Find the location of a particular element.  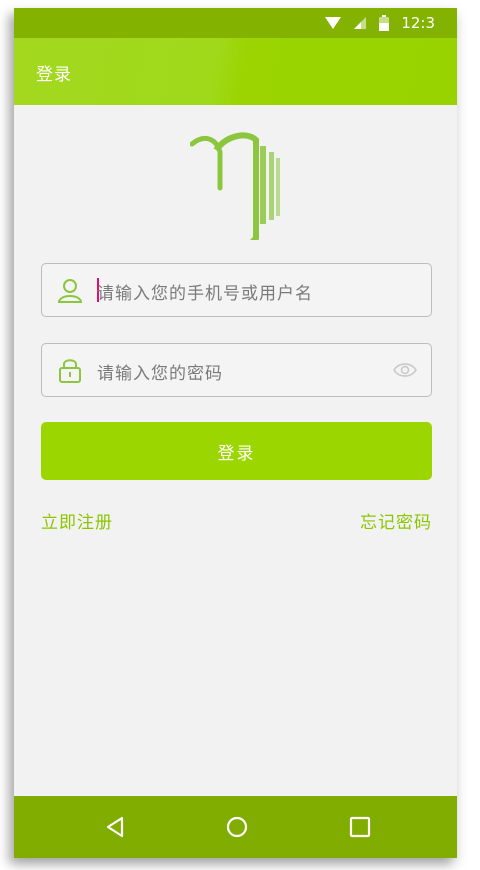

lock-icon is located at coordinates (70, 371).